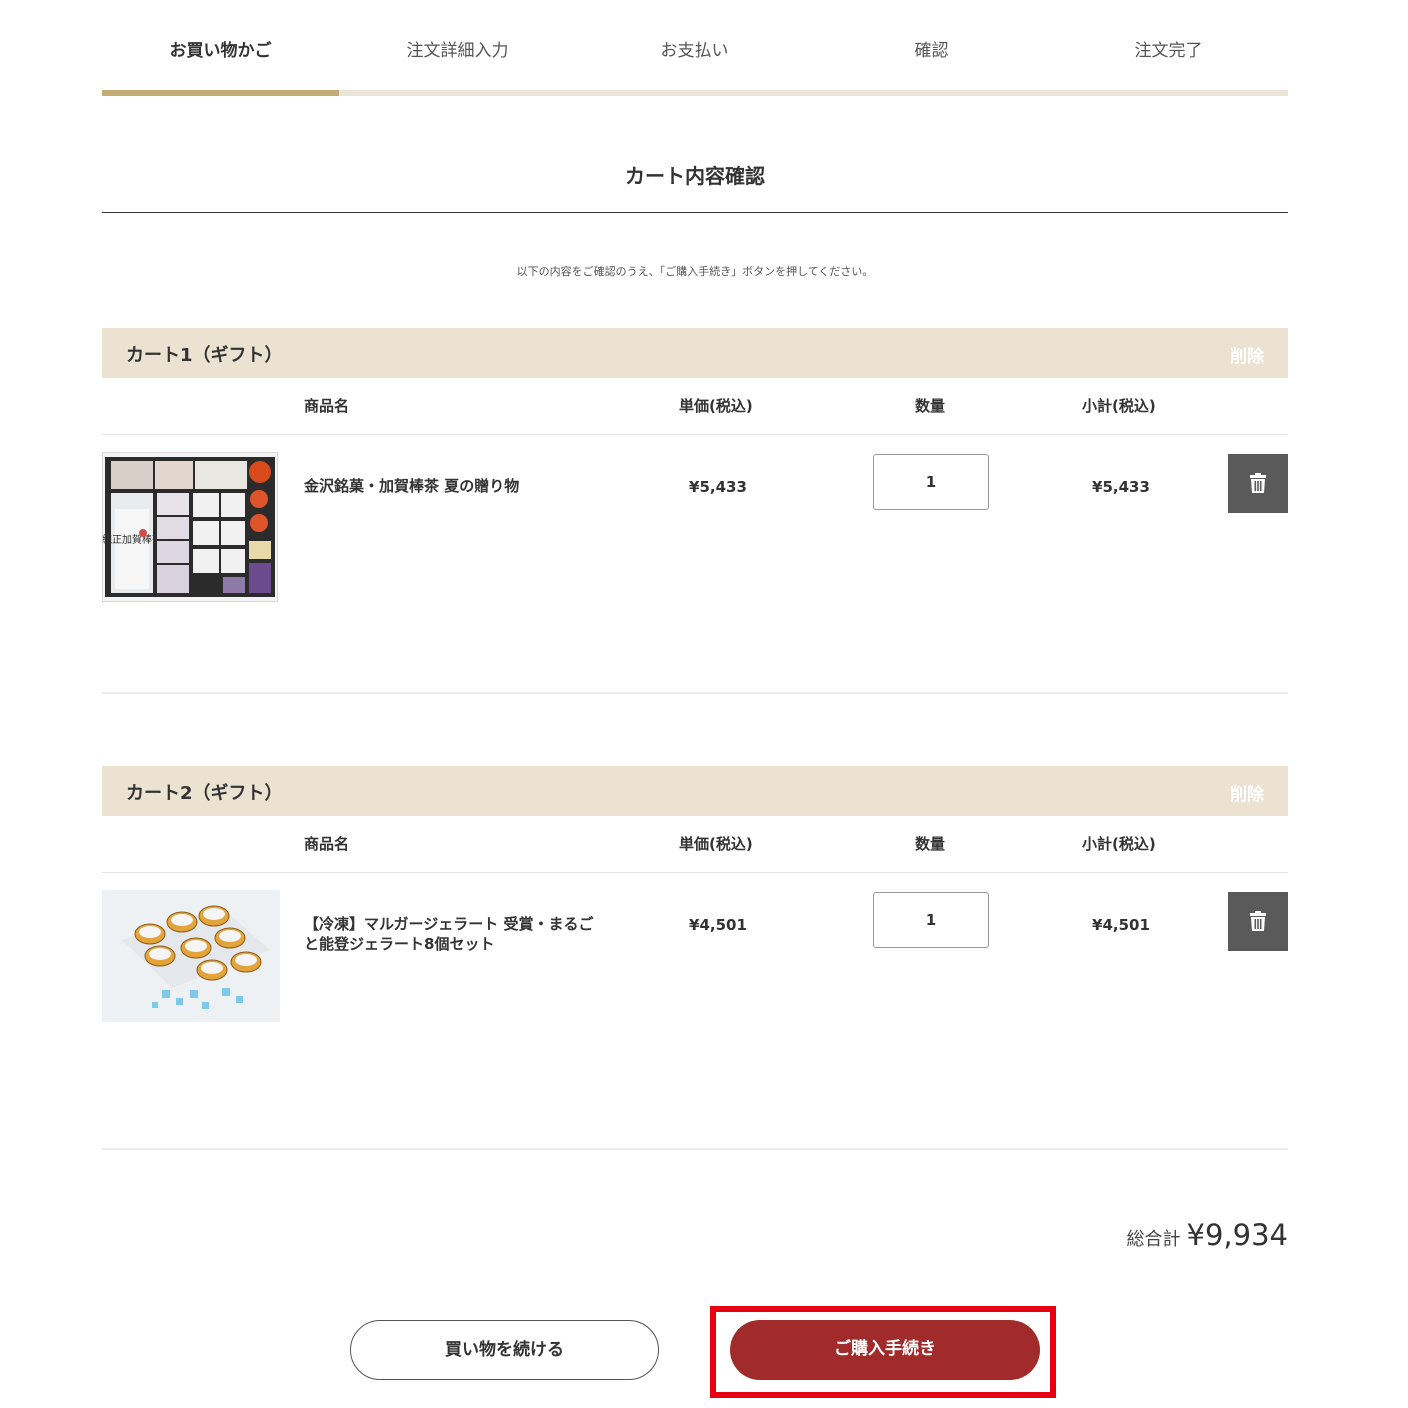 This screenshot has height=1408, width=1408. I want to click on gift-box-tea-label: 純正加賀棒茶, so click(132, 539).